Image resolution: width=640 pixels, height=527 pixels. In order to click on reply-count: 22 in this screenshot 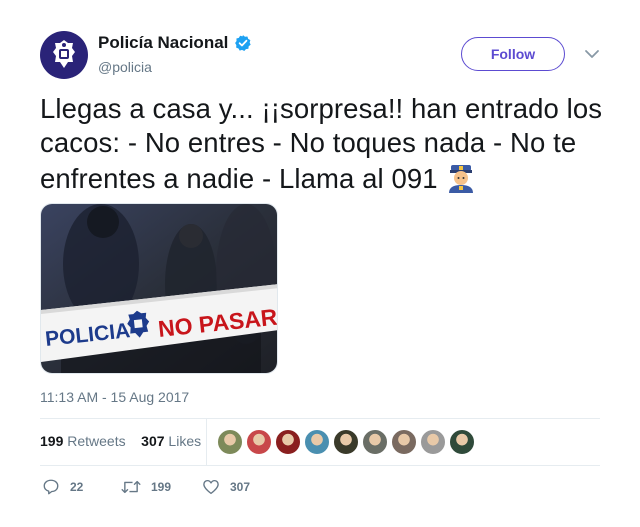, I will do `click(77, 487)`.